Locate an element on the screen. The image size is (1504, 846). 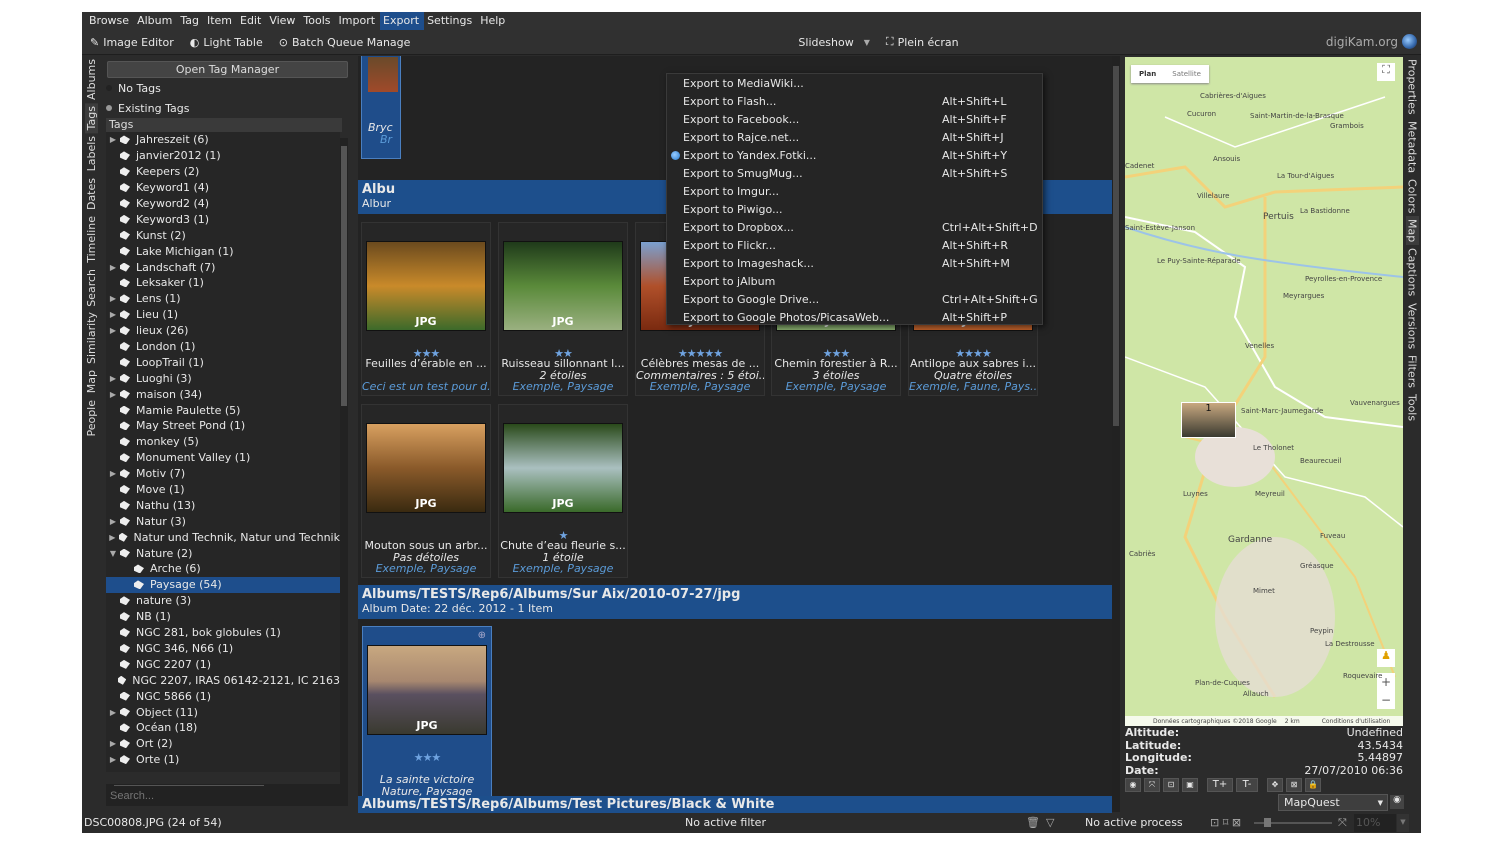
tag-tree-item: London (1) is located at coordinates (223, 347).